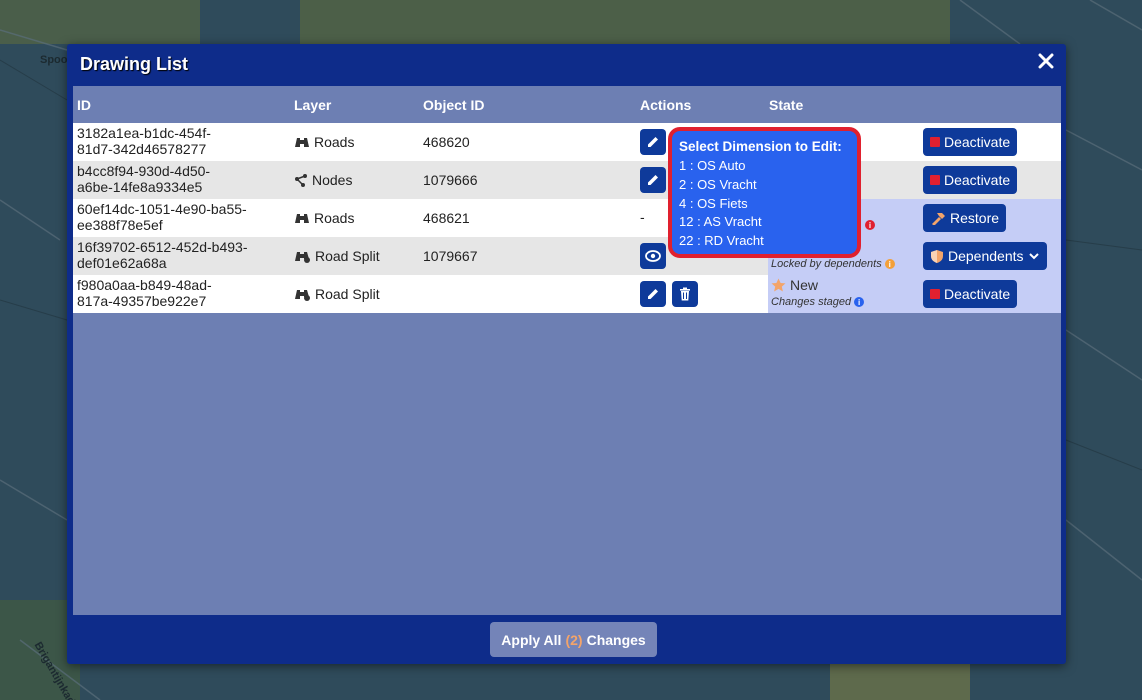 This screenshot has width=1142, height=700. I want to click on object-id-cell: 1079666, so click(450, 180).